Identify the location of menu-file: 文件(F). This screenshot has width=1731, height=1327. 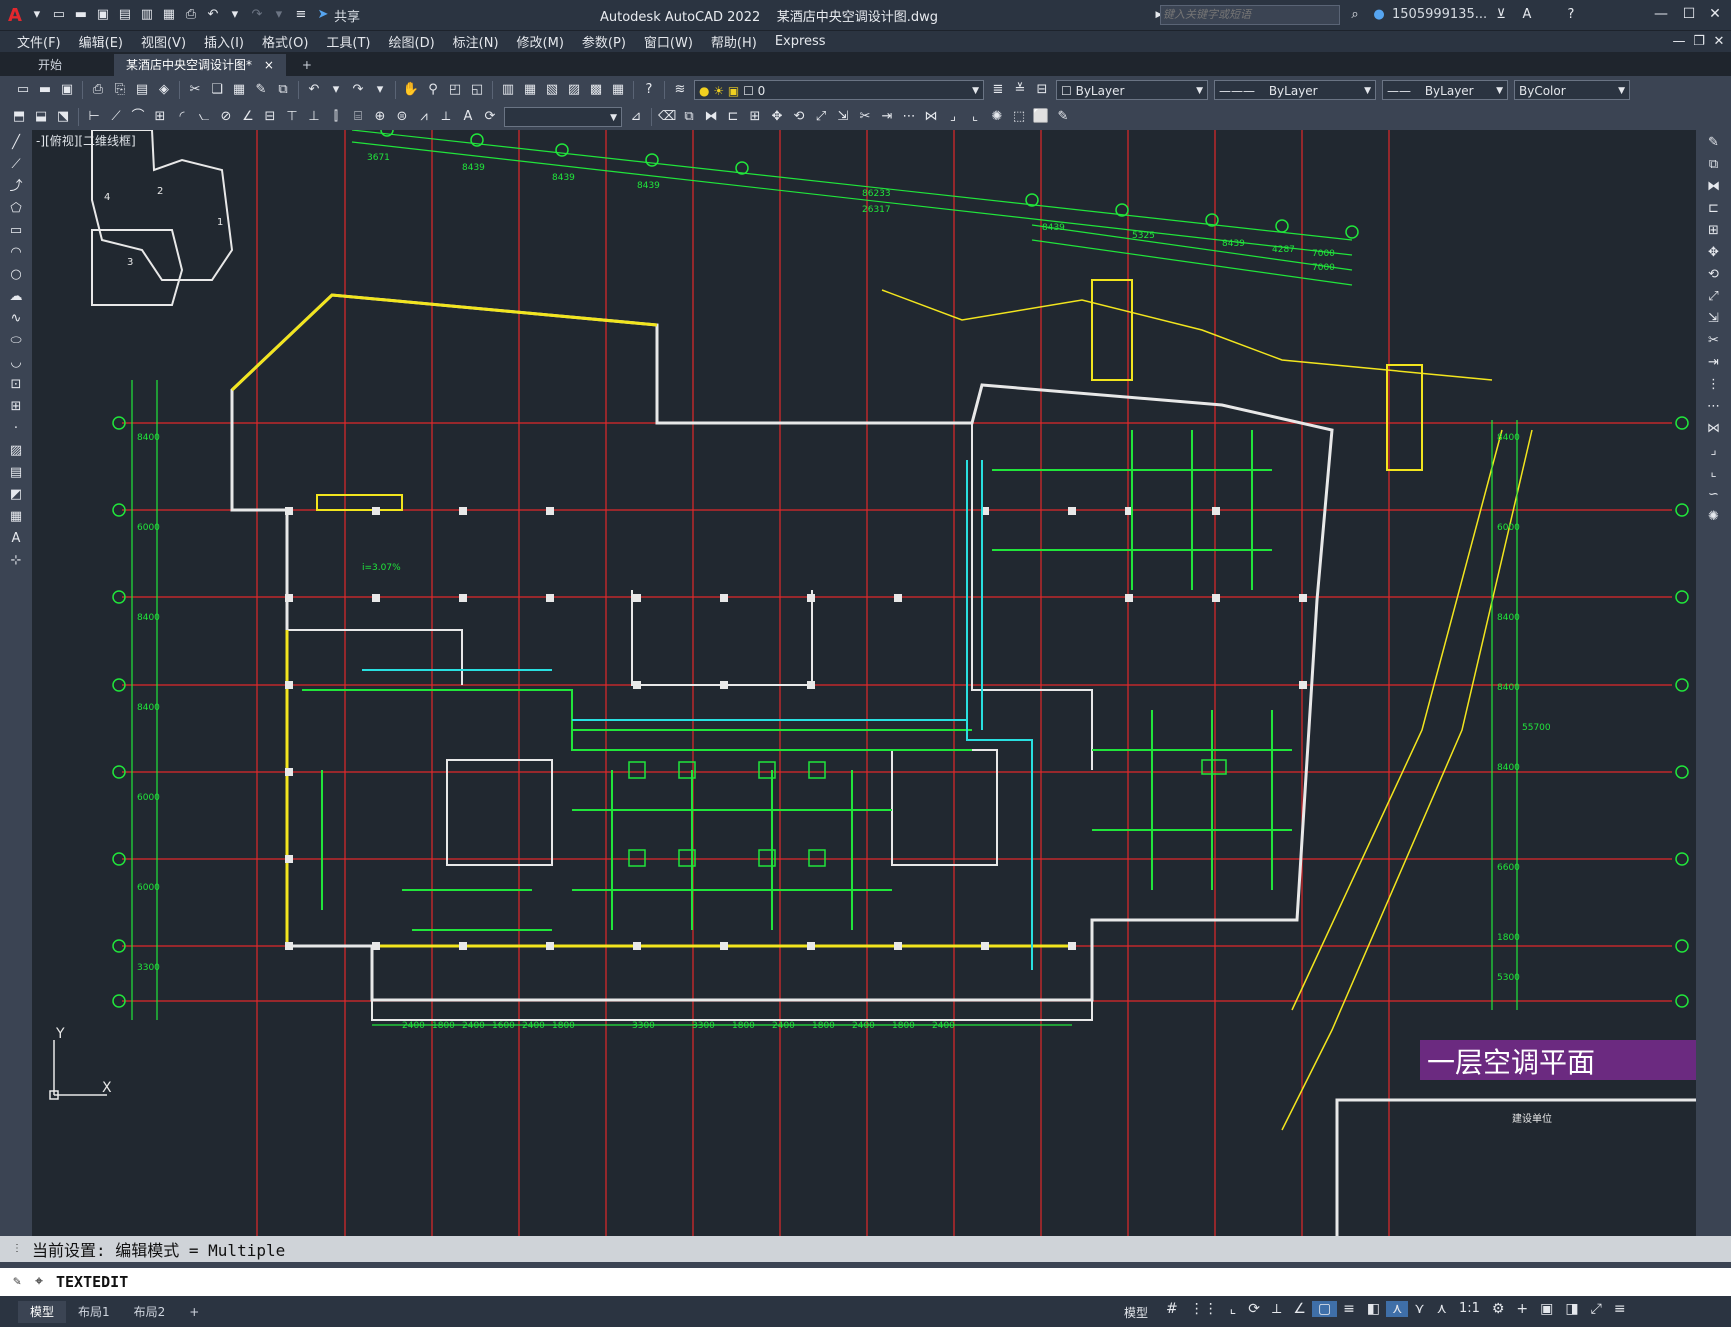
(39, 41).